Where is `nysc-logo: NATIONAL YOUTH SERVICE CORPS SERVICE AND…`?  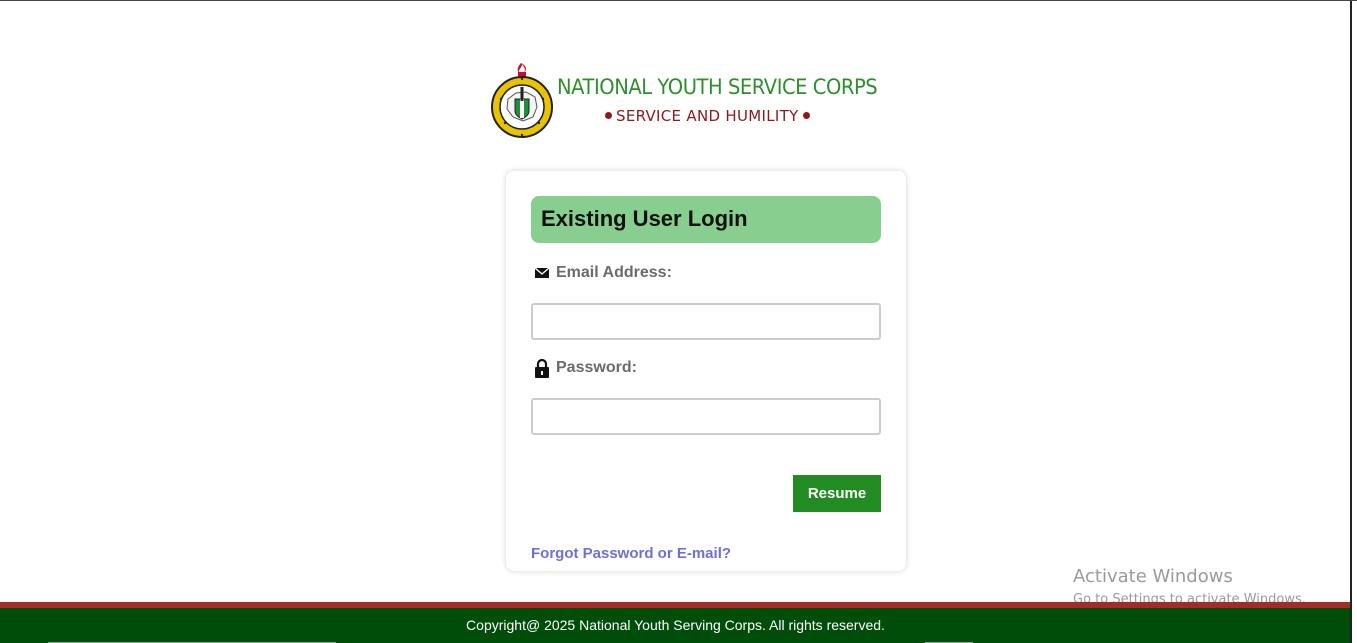
nysc-logo: NATIONAL YOUTH SERVICE CORPS SERVICE AND… is located at coordinates (684, 99).